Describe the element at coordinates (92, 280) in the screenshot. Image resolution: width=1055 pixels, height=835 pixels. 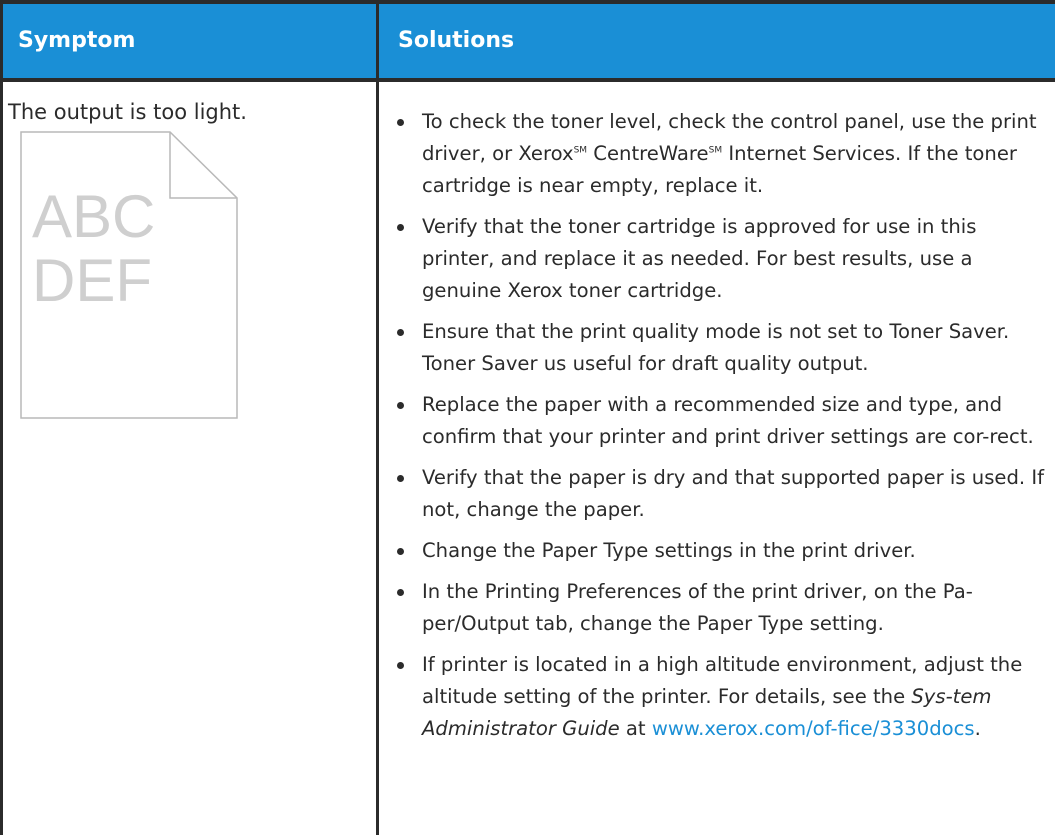
I see `illustration-line-2: DEF` at that location.